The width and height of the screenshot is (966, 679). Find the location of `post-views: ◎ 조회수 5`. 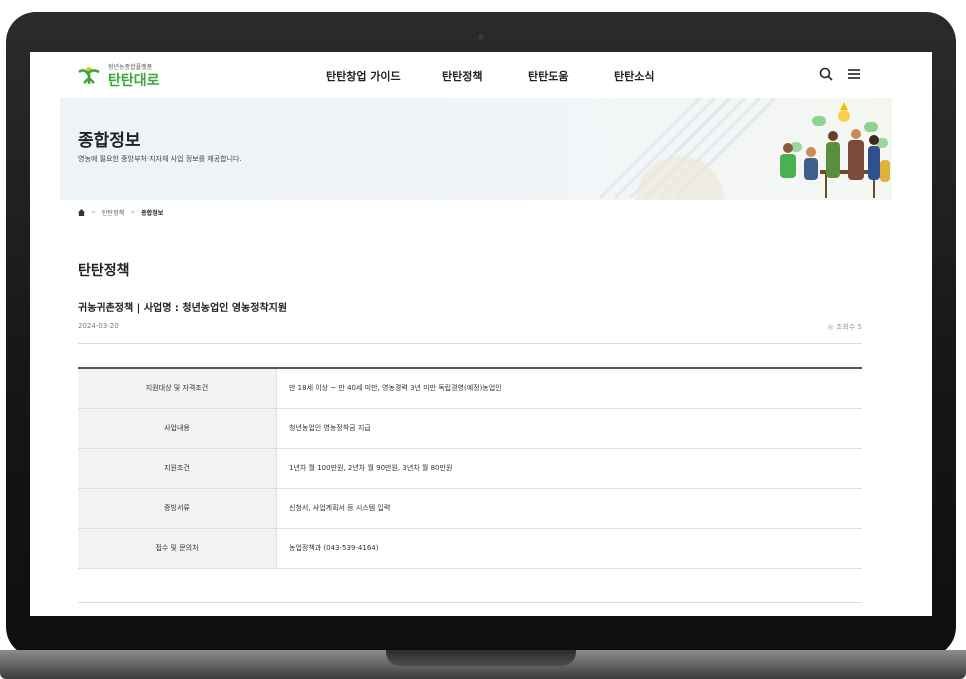

post-views: ◎ 조회수 5 is located at coordinates (845, 327).